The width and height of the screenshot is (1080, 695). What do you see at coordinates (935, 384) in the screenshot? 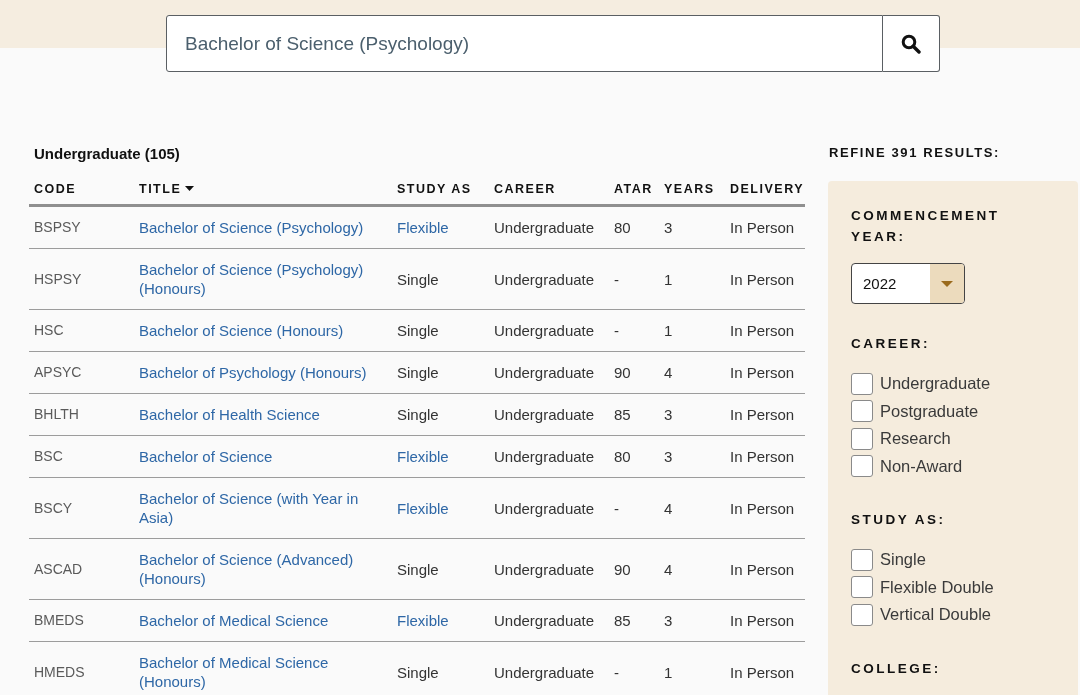
I see `filter-option-label: Undergraduate` at bounding box center [935, 384].